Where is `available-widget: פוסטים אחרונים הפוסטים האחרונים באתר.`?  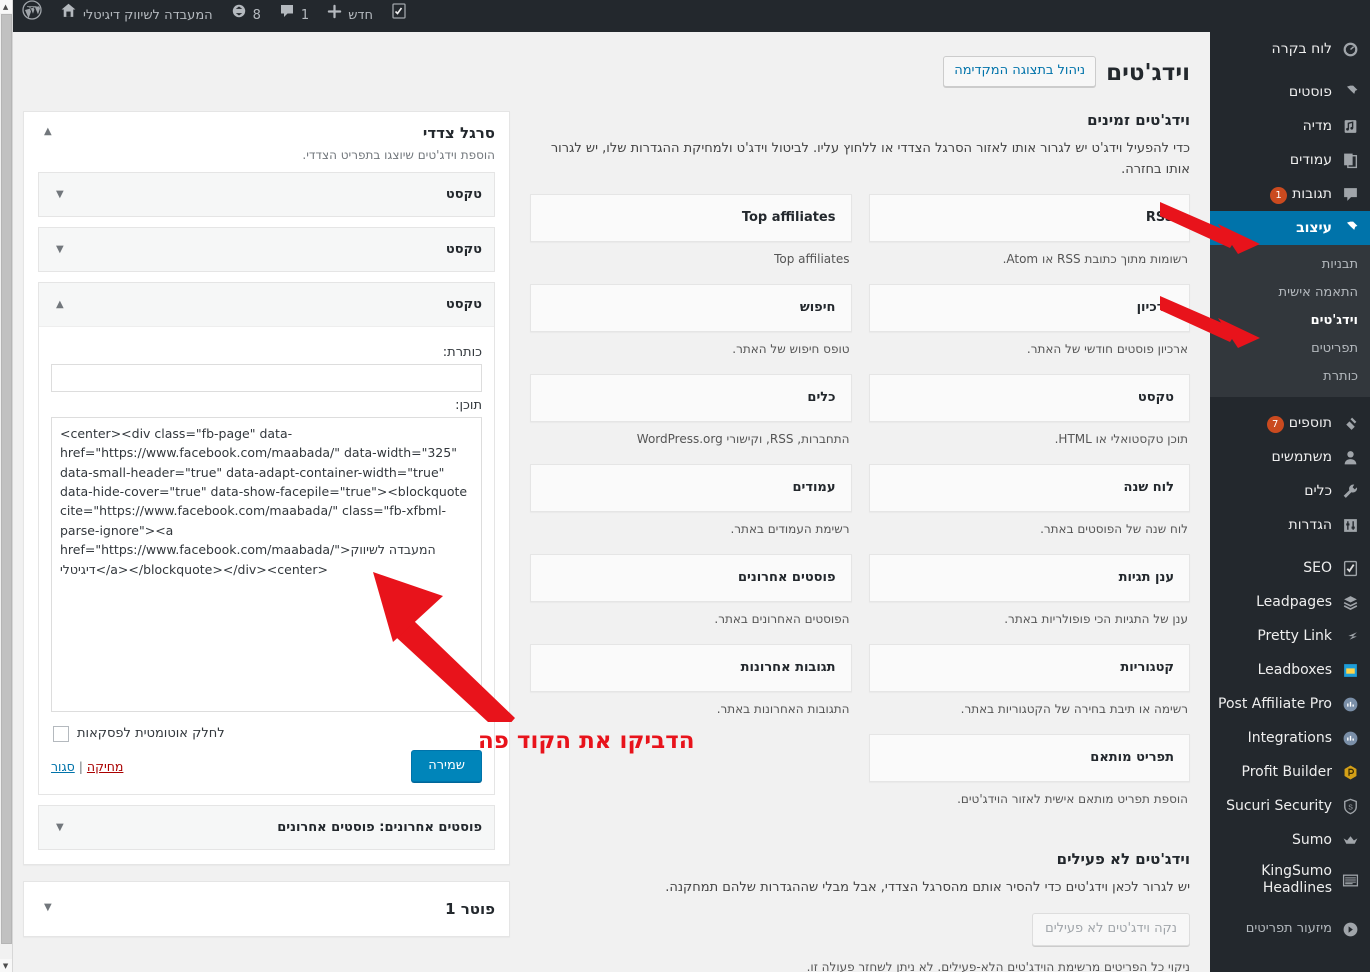
available-widget: פוסטים אחרונים הפוסטים האחרונים באתר. is located at coordinates (691, 591).